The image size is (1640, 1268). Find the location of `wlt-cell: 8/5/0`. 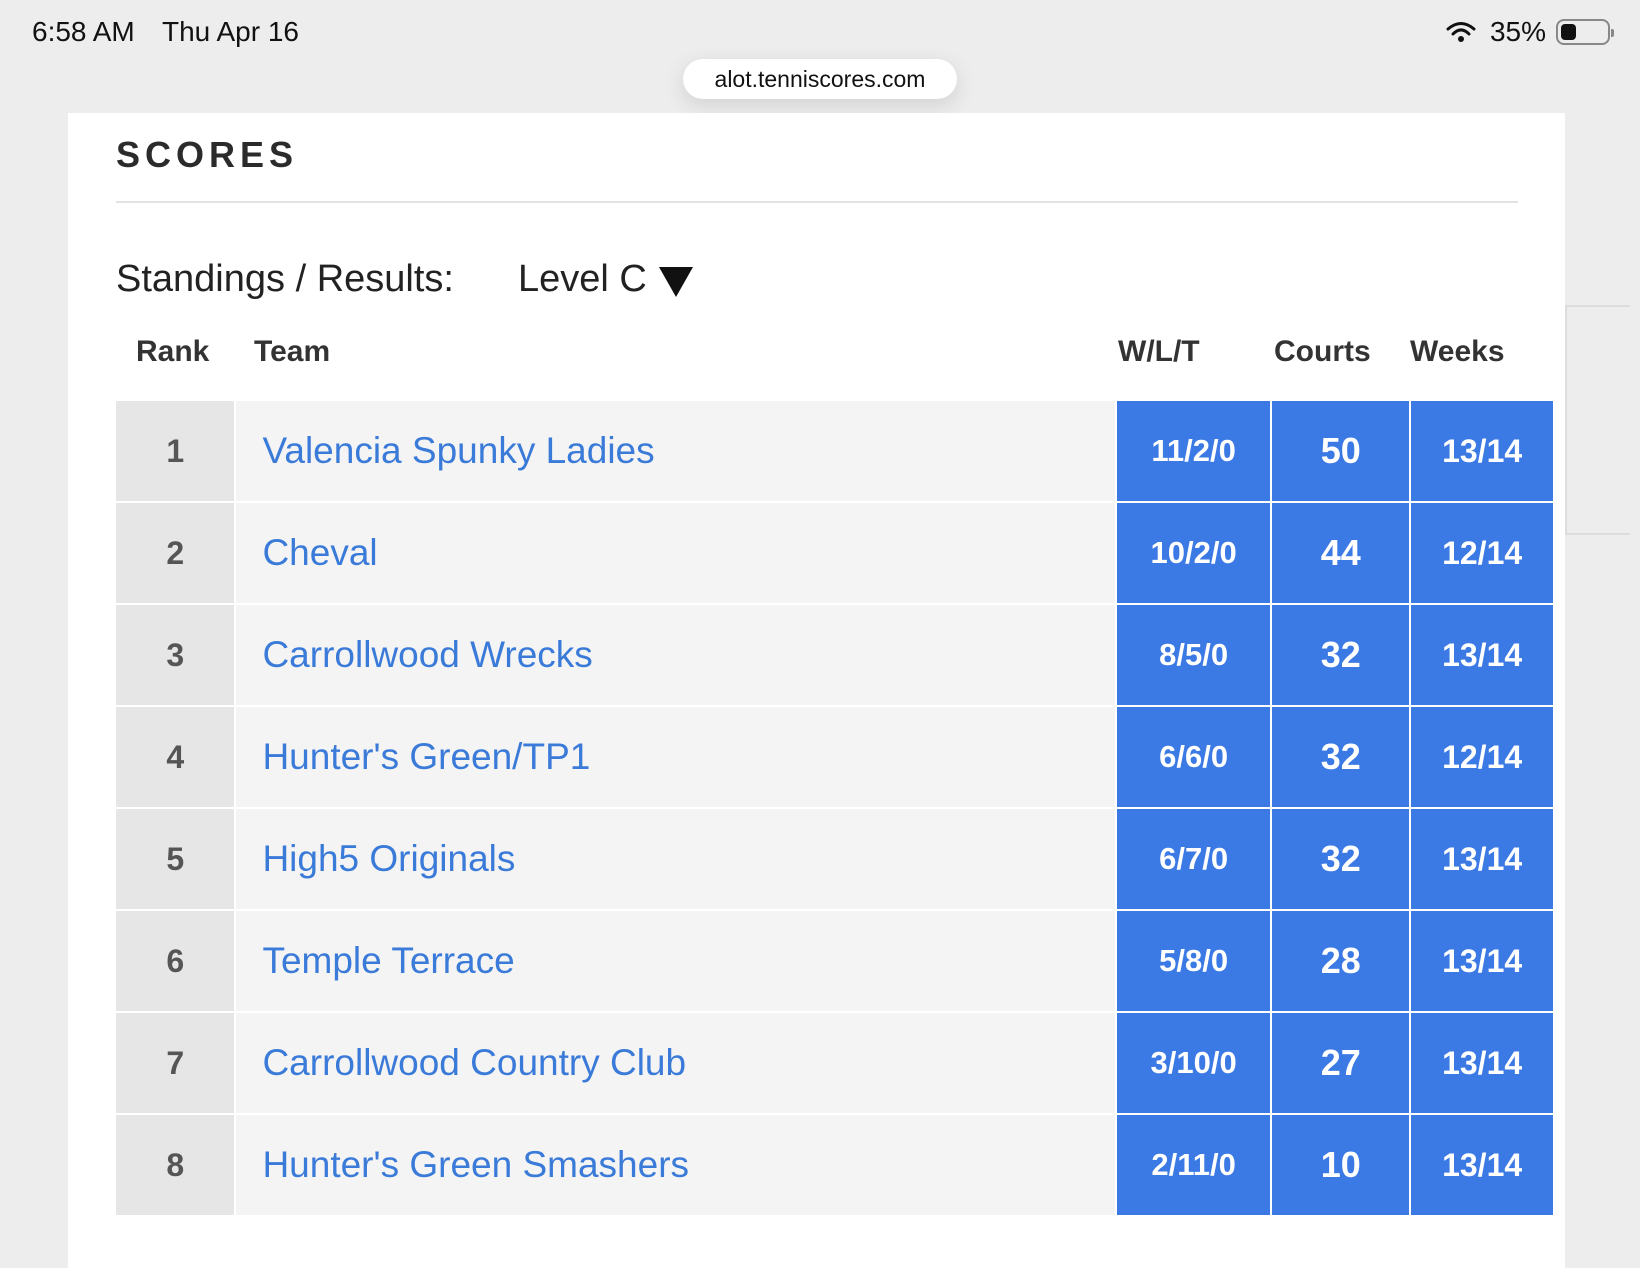

wlt-cell: 8/5/0 is located at coordinates (1192, 655).